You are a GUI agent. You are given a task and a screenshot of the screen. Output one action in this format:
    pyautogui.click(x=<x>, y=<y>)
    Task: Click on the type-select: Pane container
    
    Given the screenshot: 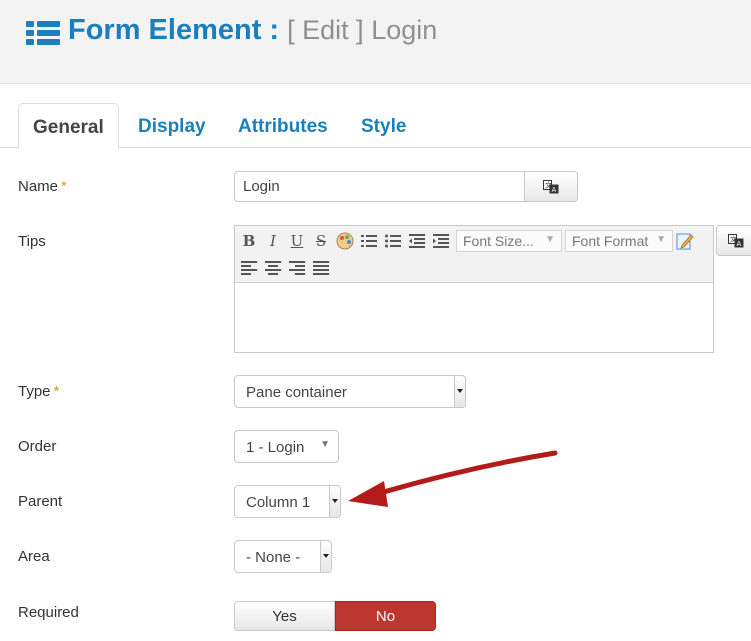 What is the action you would take?
    pyautogui.click(x=350, y=391)
    